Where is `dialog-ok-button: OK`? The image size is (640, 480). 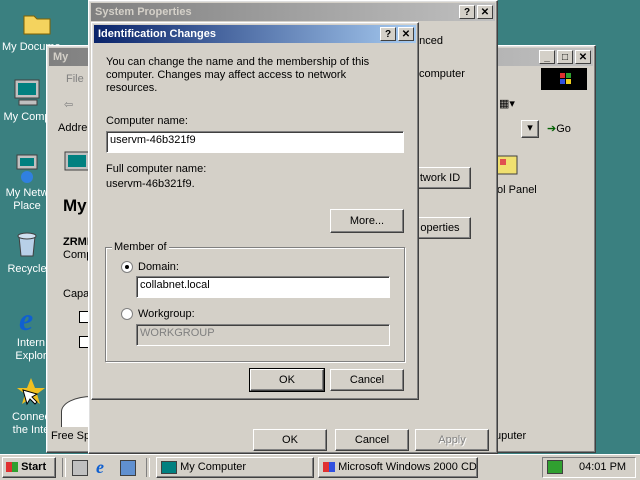 dialog-ok-button: OK is located at coordinates (287, 380).